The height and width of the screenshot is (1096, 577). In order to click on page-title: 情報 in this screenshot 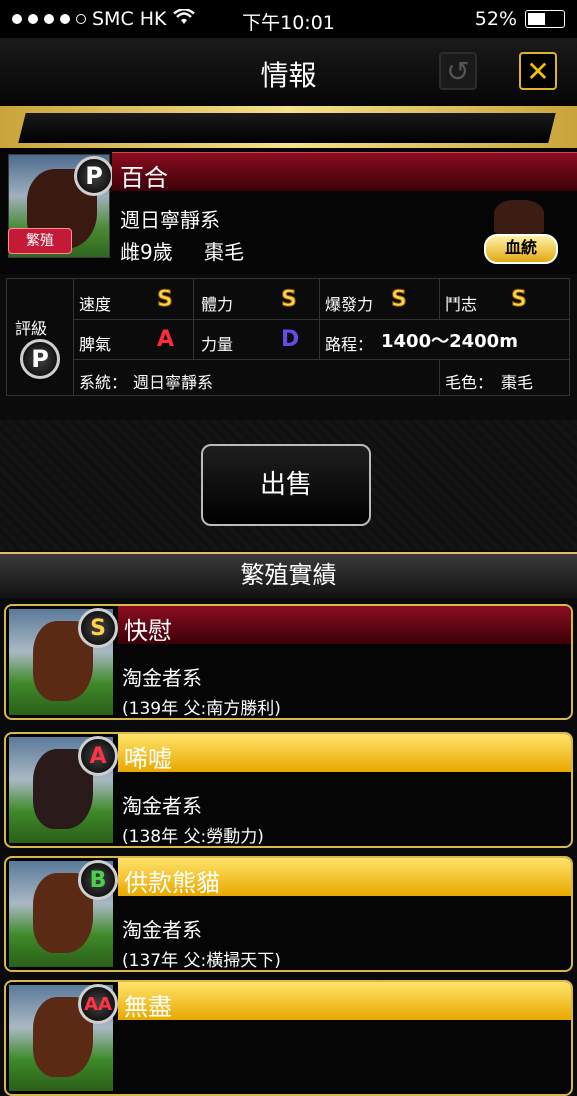, I will do `click(288, 75)`.